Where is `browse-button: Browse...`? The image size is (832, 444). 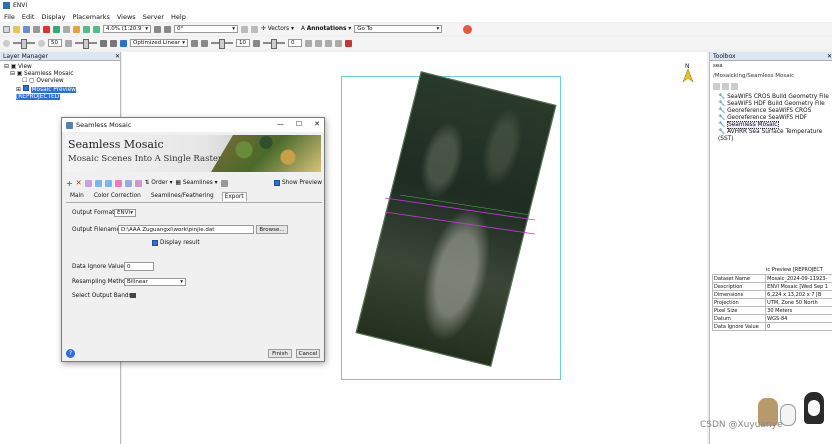
browse-button: Browse... is located at coordinates (272, 229).